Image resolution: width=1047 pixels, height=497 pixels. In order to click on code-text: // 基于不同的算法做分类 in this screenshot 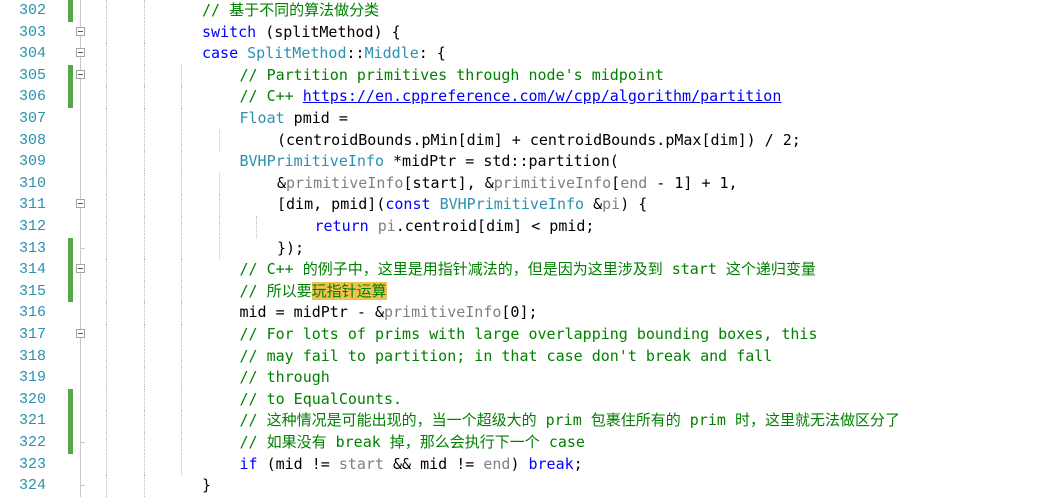, I will do `click(290, 11)`.